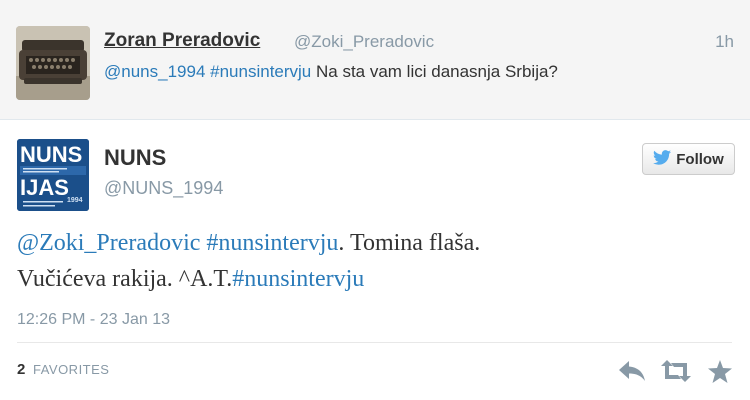 Image resolution: width=750 pixels, height=400 pixels. I want to click on twitter-bird-icon, so click(662, 159).